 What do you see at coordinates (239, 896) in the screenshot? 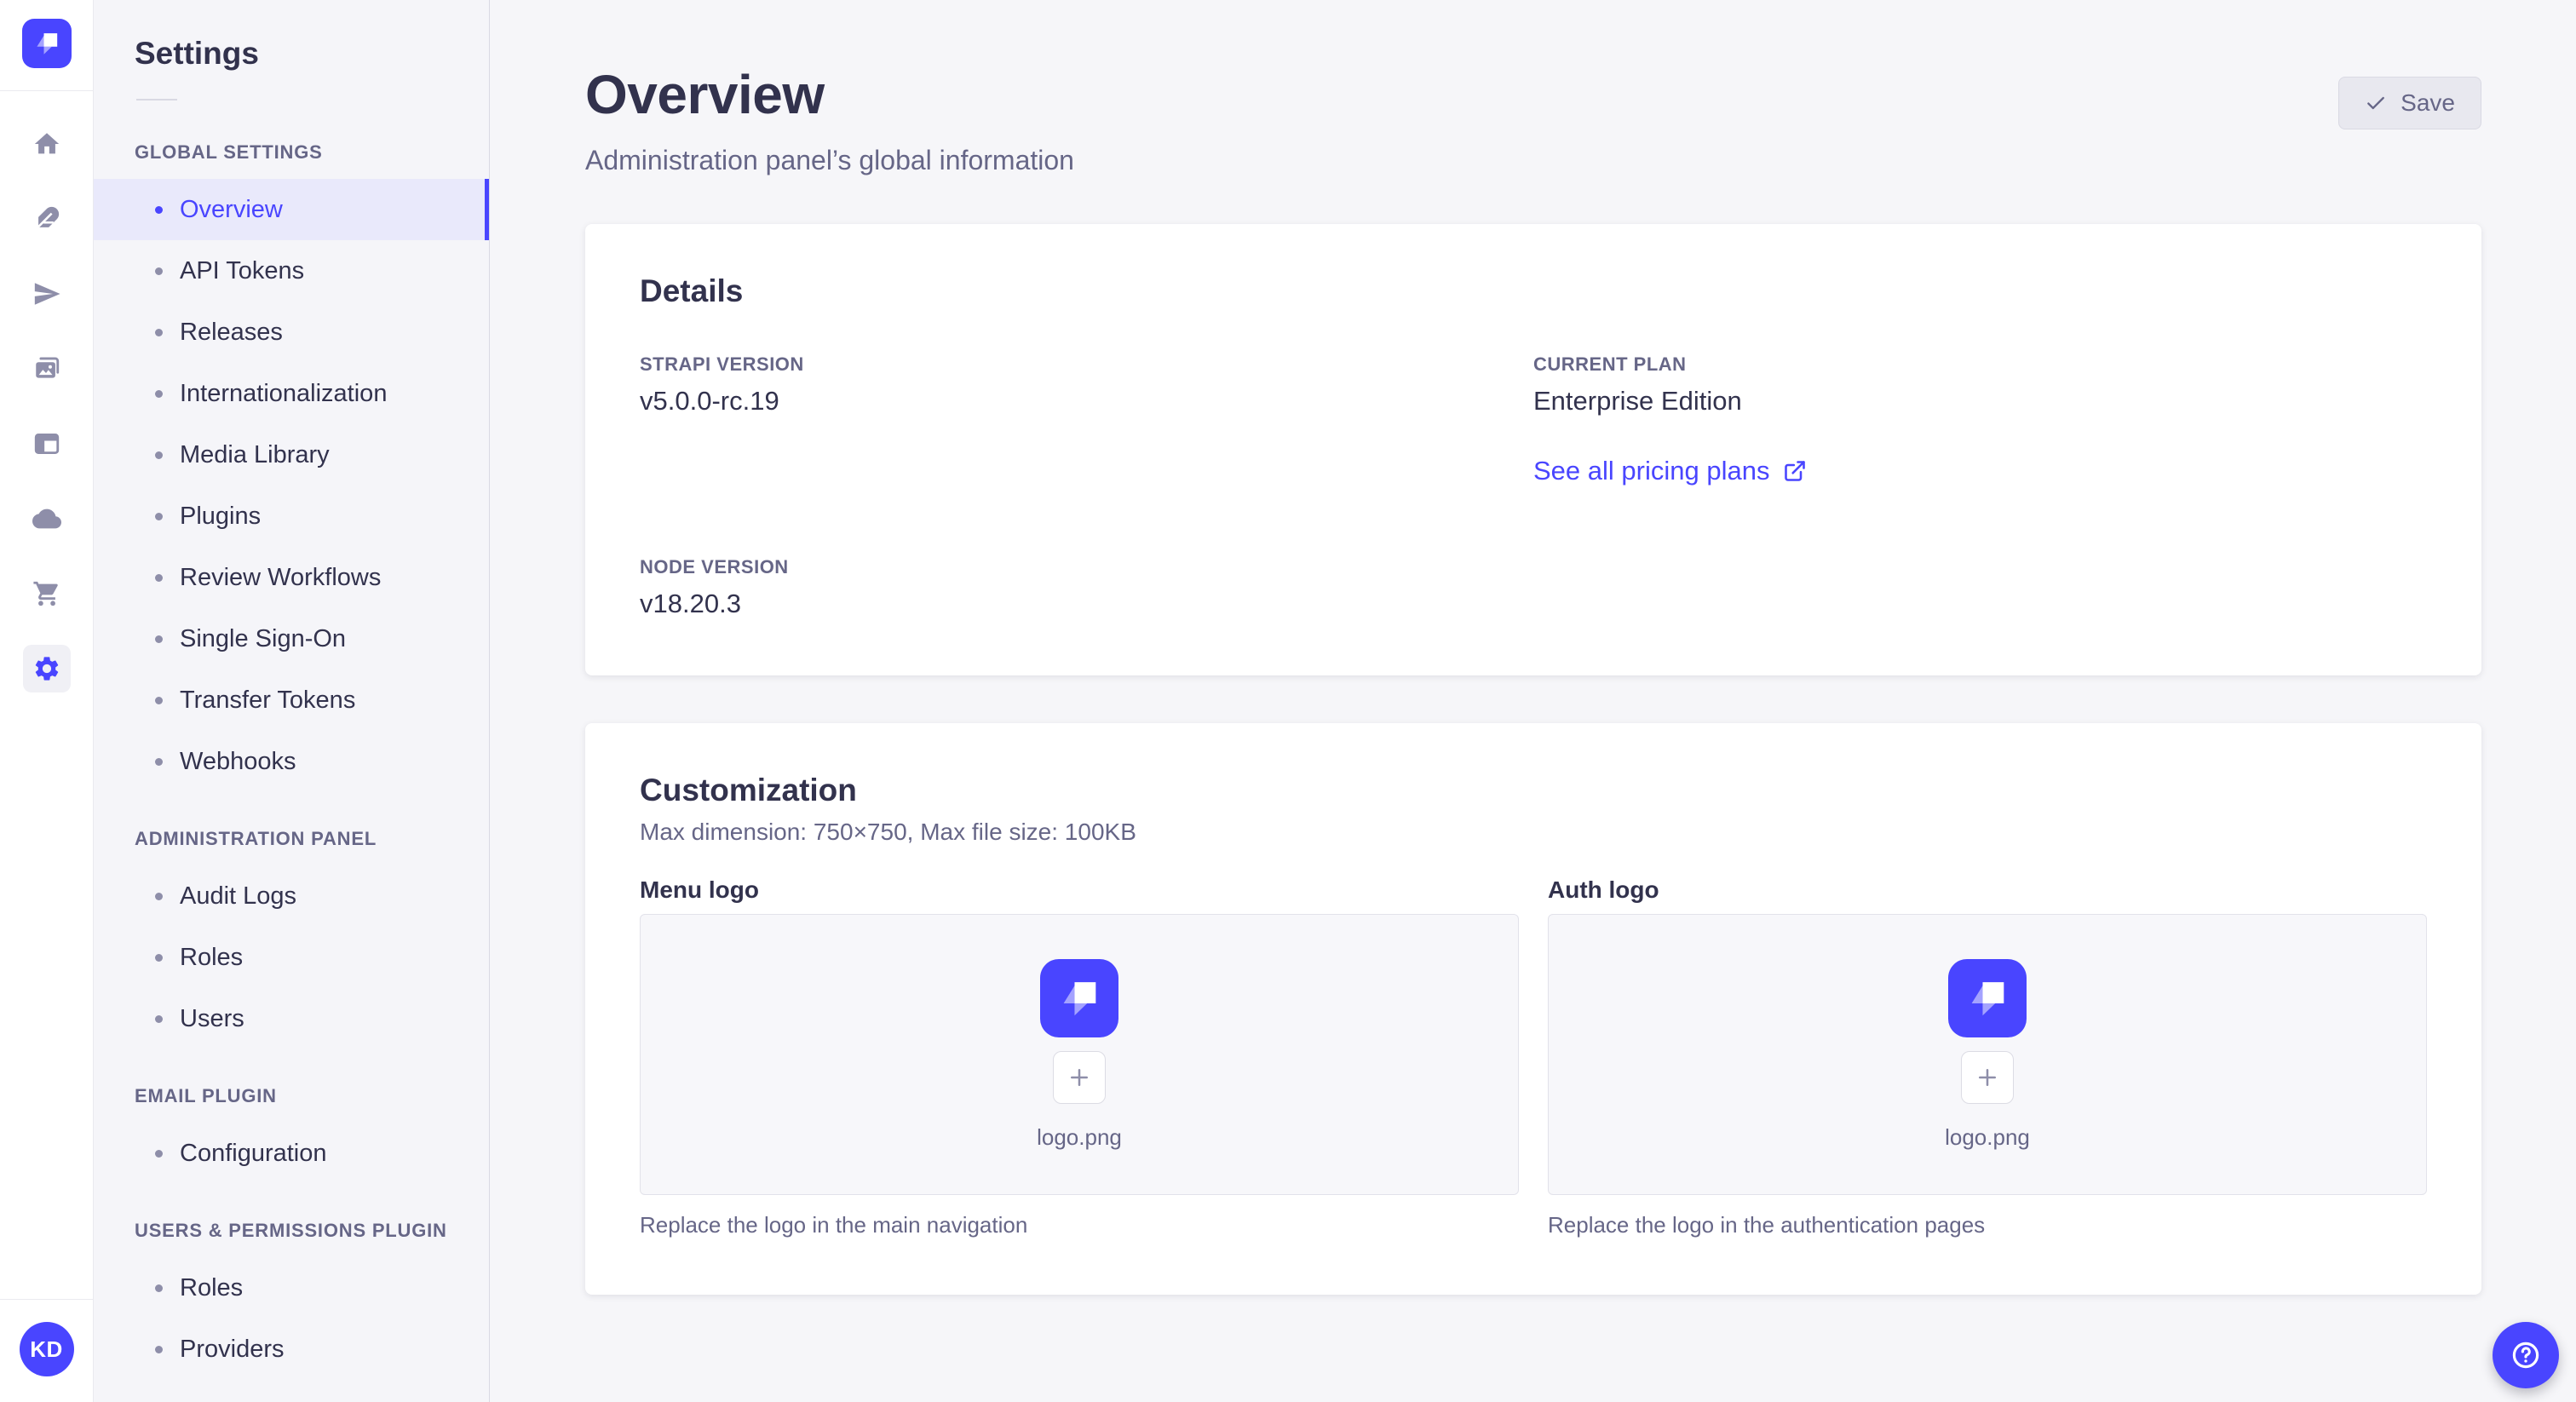
I see `sidebar-item-label: Audit Logs` at bounding box center [239, 896].